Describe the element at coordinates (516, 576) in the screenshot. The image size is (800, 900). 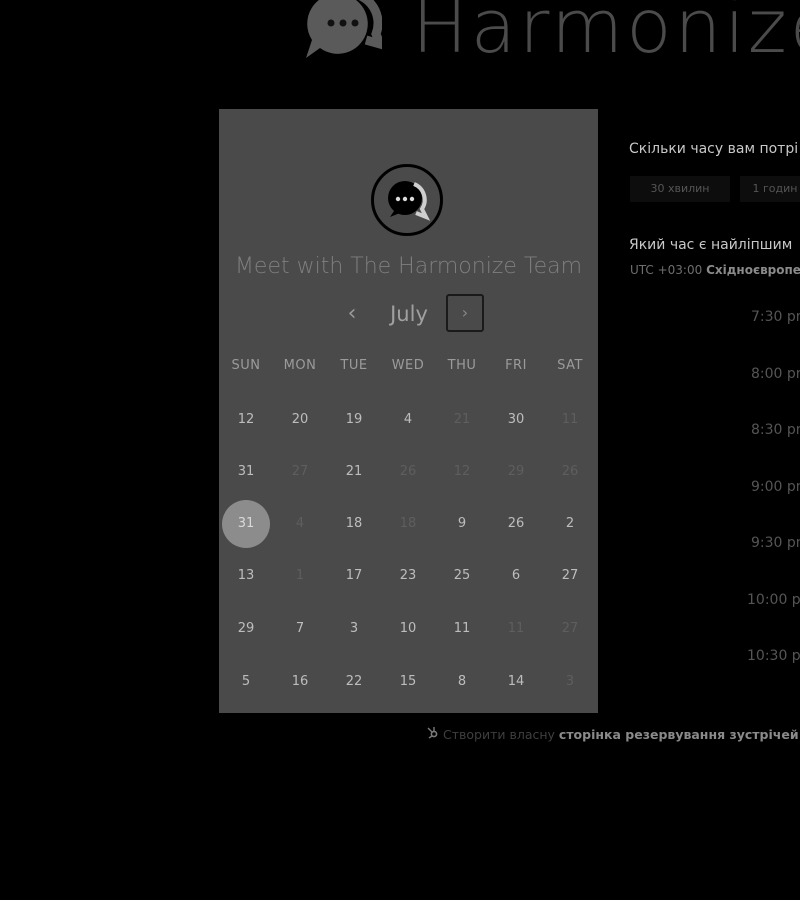
I see `calendar-day: 6` at that location.